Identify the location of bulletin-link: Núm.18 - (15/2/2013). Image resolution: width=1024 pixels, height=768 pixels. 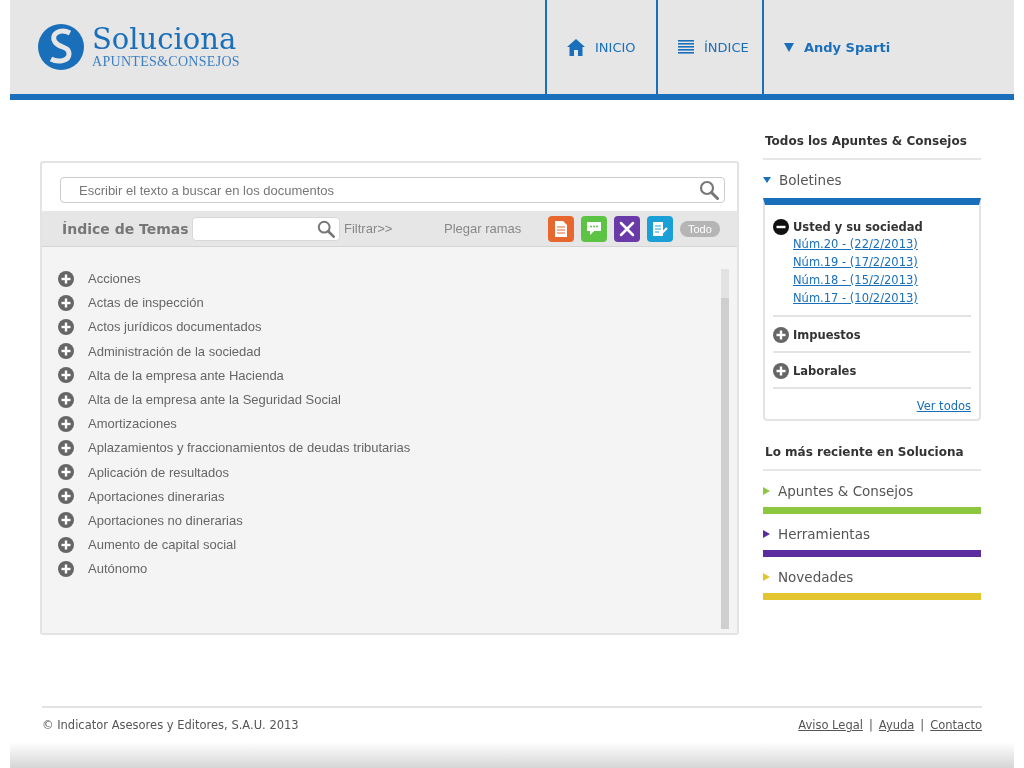
(882, 280).